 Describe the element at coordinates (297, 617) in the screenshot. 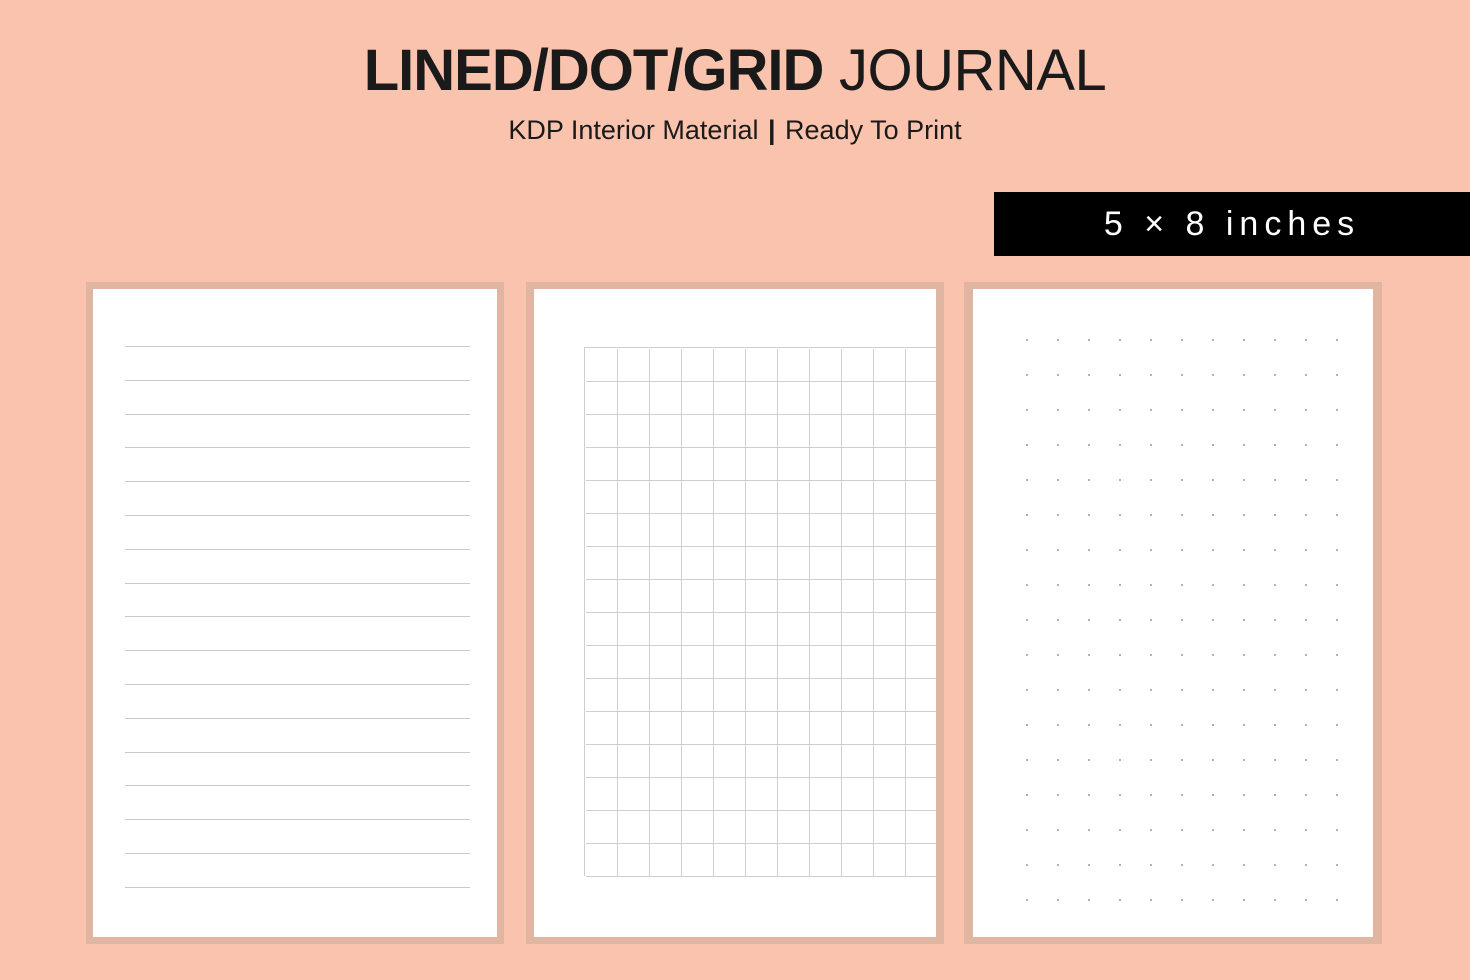

I see `lined-rules` at that location.